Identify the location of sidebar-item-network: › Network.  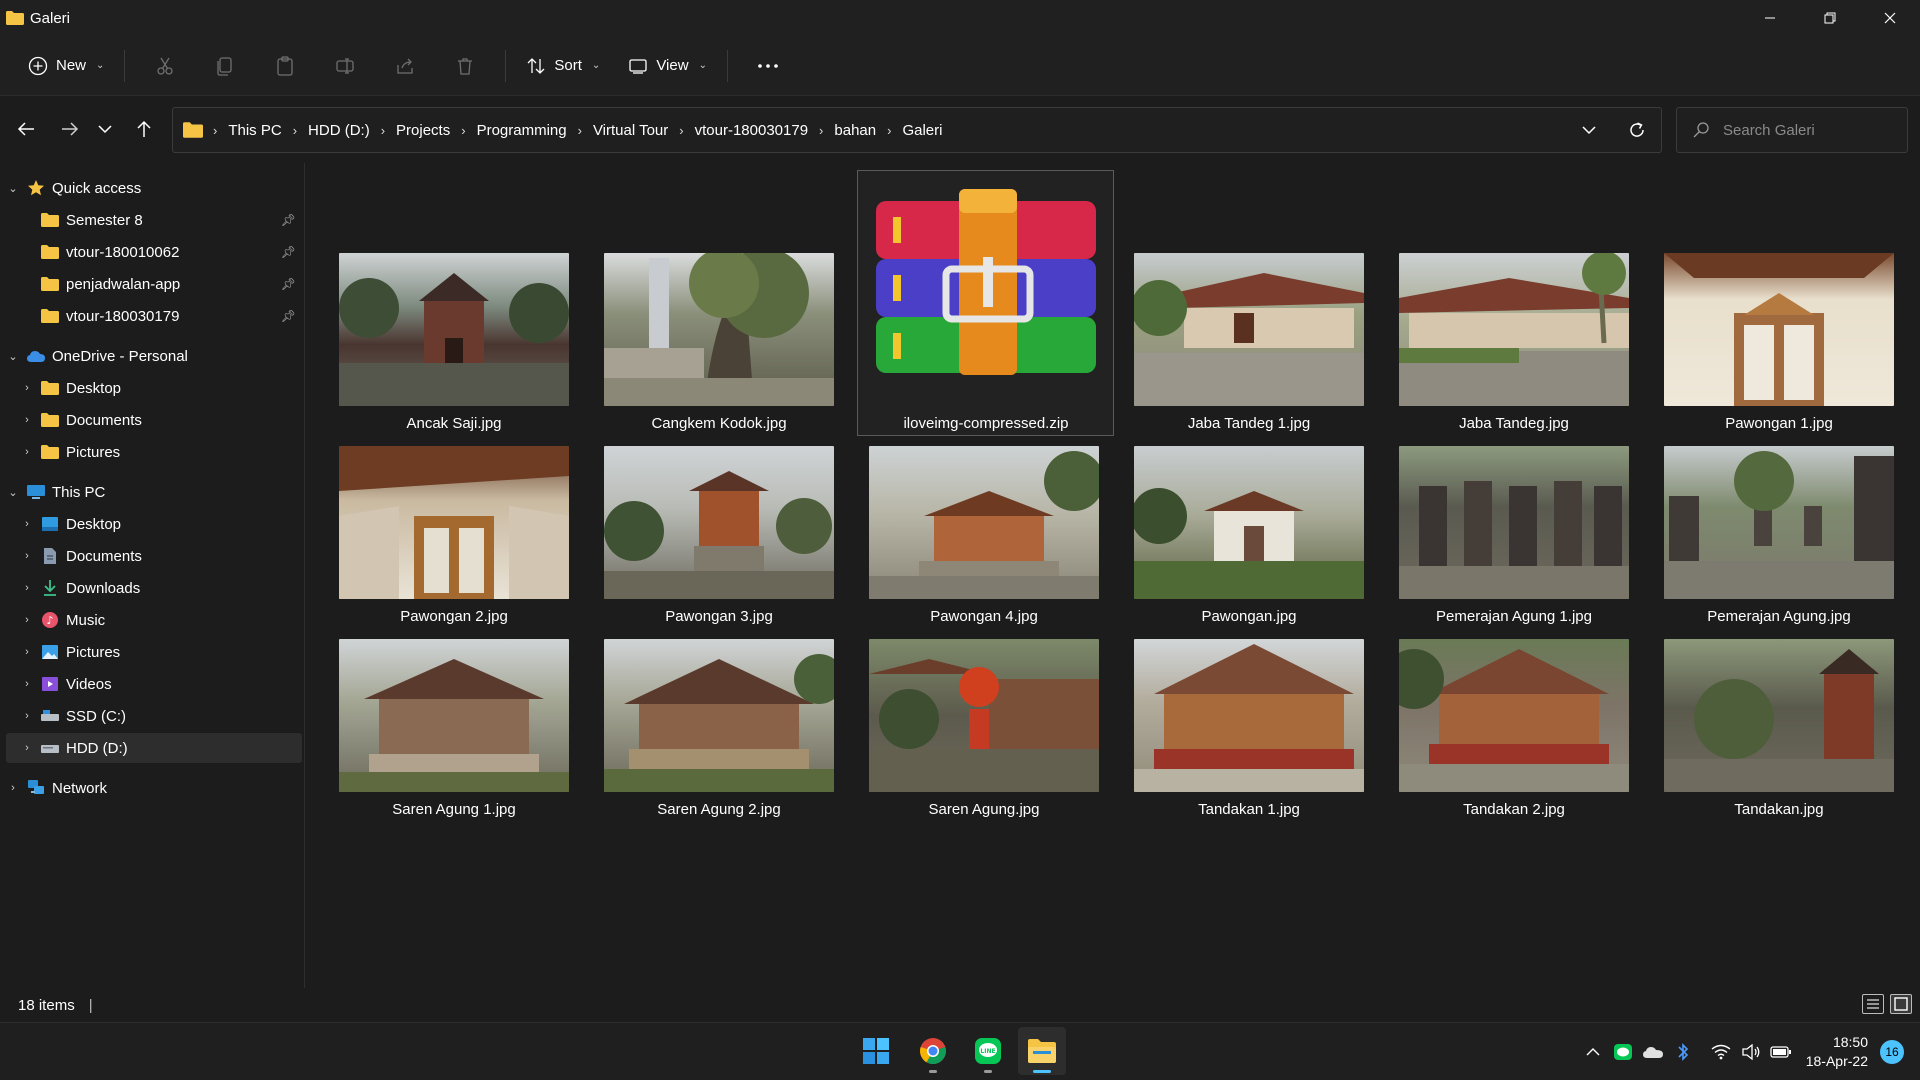
(154, 788).